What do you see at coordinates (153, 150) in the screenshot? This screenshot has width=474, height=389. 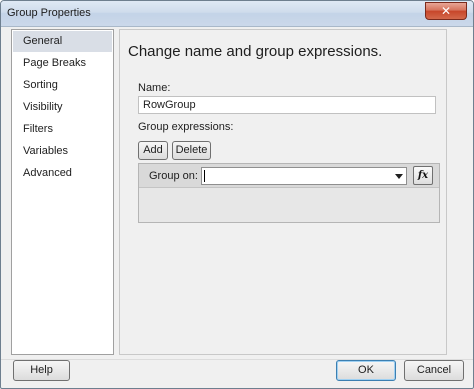 I see `add-button: Add` at bounding box center [153, 150].